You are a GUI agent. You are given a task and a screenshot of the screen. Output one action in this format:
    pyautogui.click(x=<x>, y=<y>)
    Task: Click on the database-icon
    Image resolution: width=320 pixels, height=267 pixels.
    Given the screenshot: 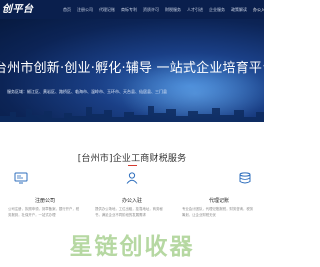 What is the action you would take?
    pyautogui.click(x=245, y=178)
    